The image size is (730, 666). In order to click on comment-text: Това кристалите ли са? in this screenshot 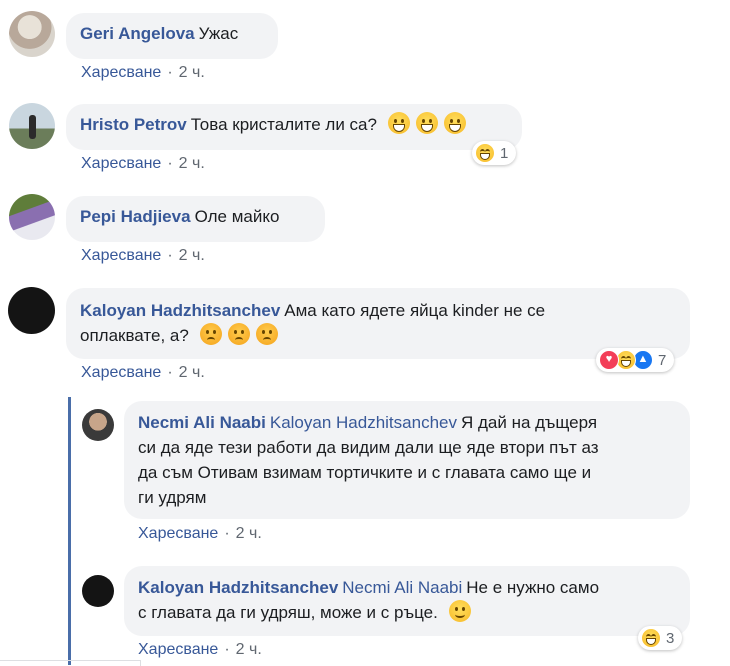, I will do `click(283, 124)`.